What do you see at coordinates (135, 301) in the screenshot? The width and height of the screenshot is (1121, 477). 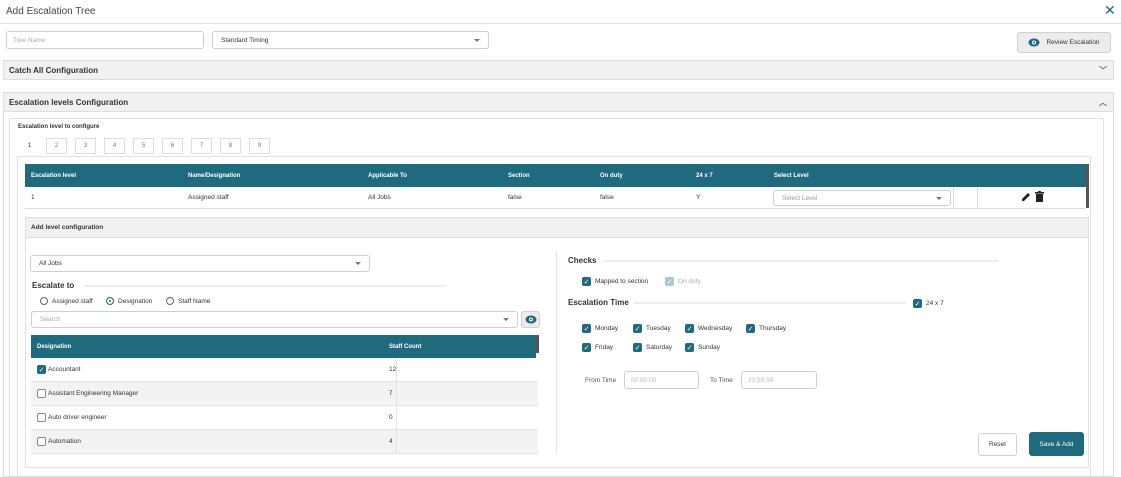 I see `radio-label: Designation` at bounding box center [135, 301].